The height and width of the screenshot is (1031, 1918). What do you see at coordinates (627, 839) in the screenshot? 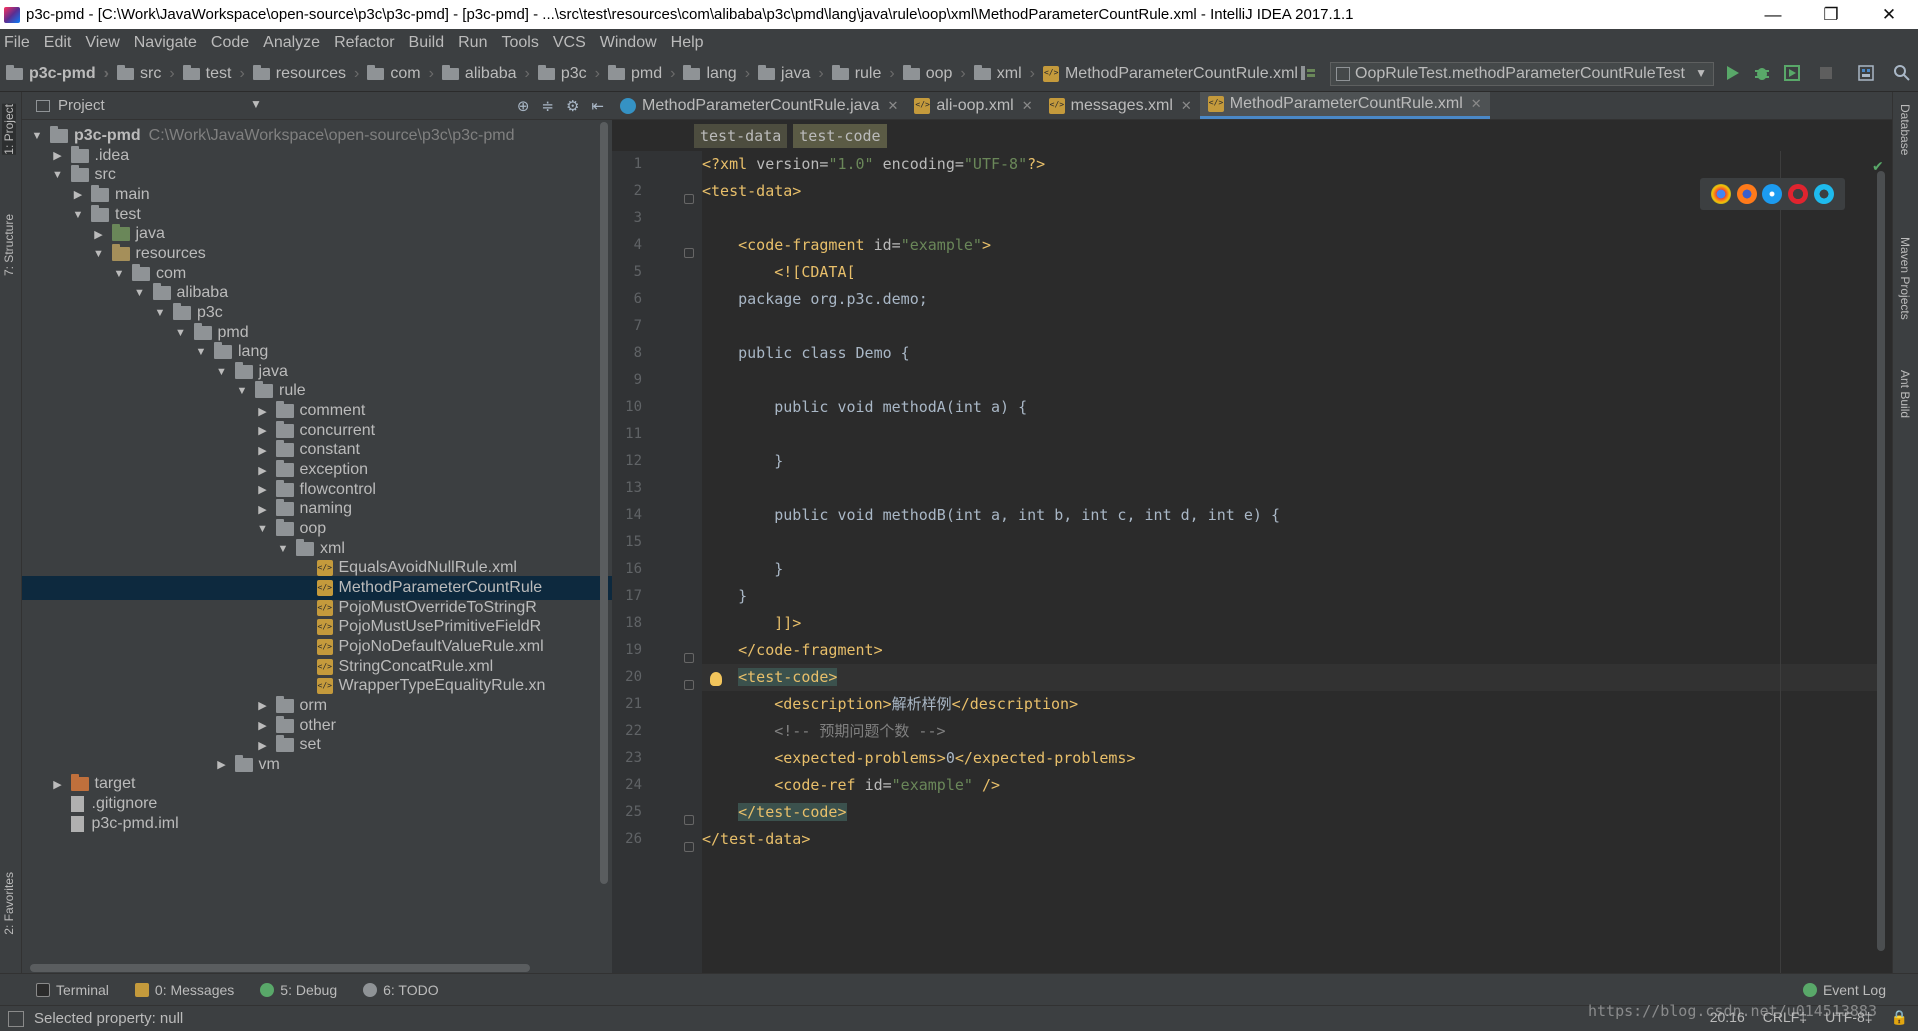
I see `line-number: 26` at bounding box center [627, 839].